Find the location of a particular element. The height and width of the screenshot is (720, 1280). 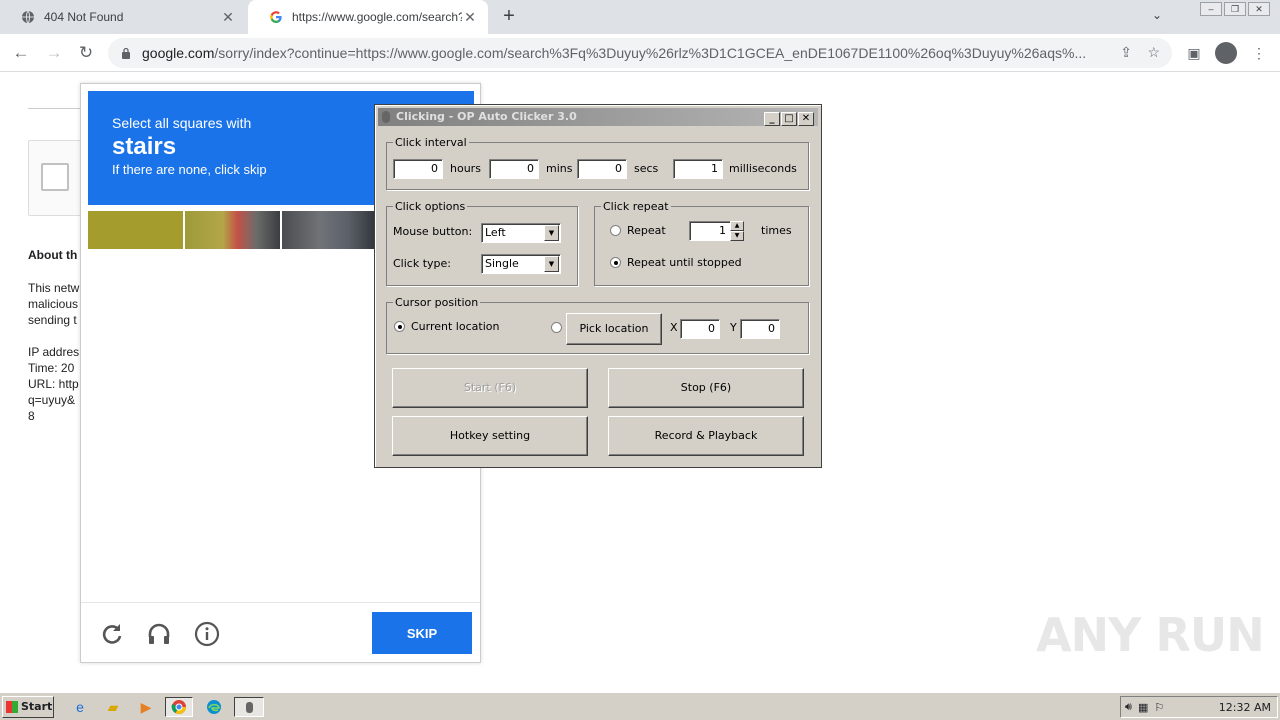

start-button: Start is located at coordinates (28, 707).